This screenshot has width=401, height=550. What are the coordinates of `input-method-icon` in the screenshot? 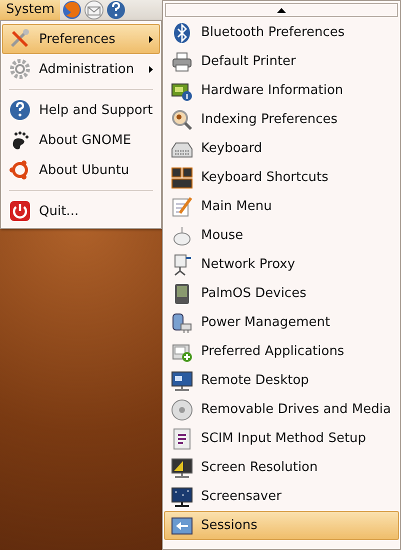 It's located at (182, 439).